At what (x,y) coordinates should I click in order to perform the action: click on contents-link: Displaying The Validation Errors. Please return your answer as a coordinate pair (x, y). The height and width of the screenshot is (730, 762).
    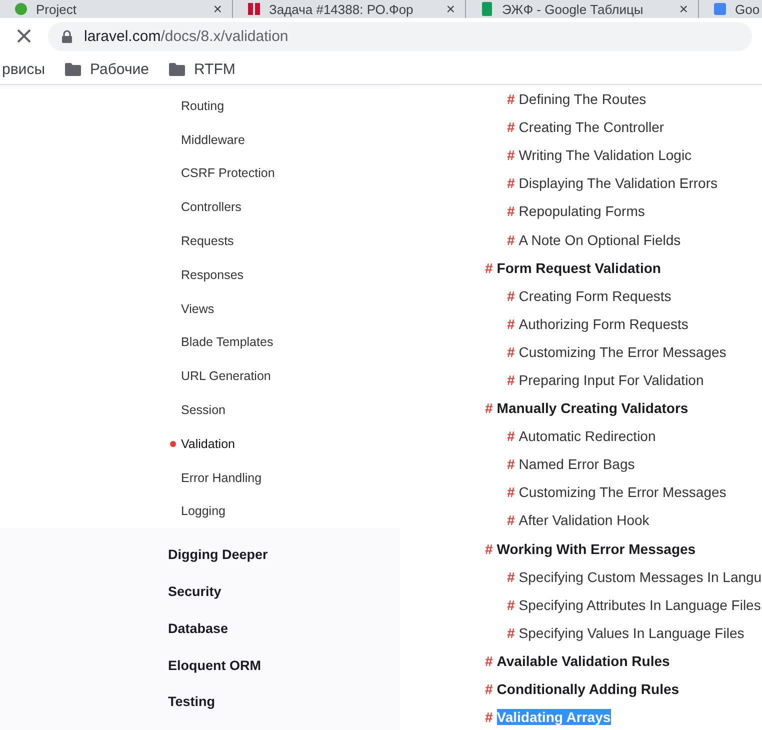
    Looking at the image, I should click on (618, 183).